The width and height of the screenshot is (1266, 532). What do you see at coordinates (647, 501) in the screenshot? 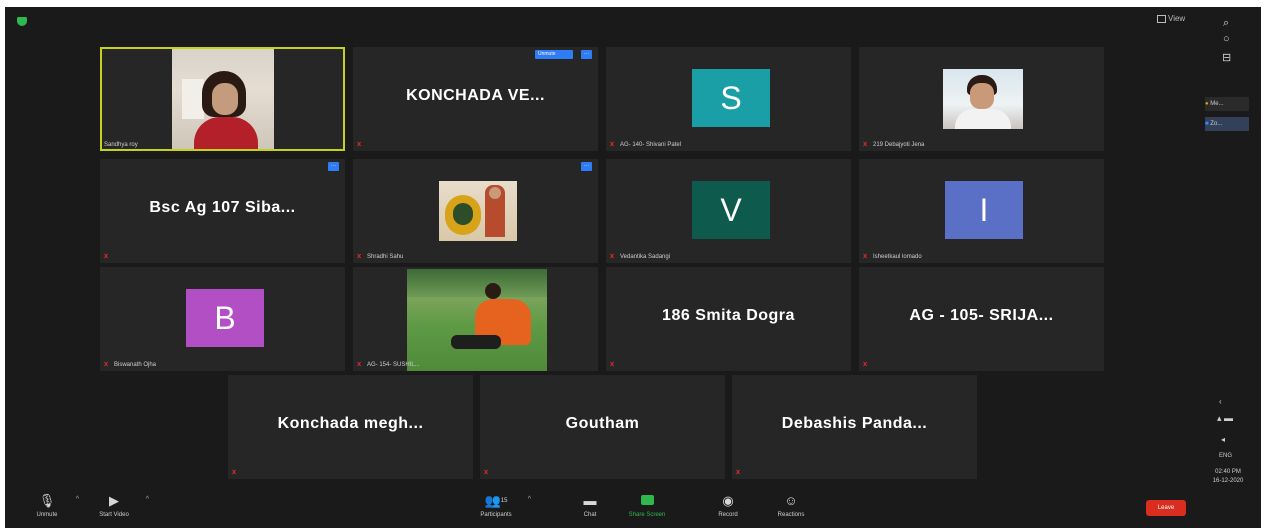
I see `share-screen-icon` at bounding box center [647, 501].